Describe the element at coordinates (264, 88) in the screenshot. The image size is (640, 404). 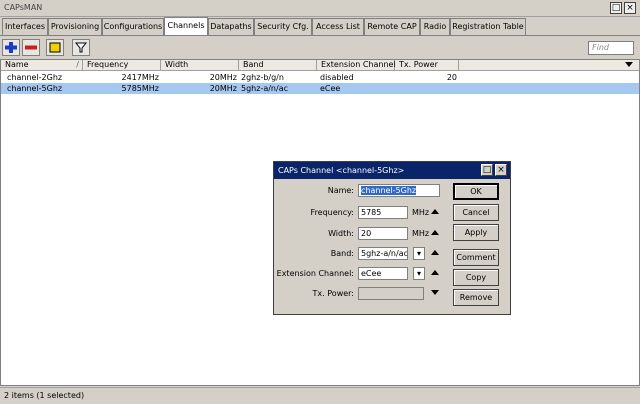
I see `cell-band: 5ghz-a/n/ac` at that location.